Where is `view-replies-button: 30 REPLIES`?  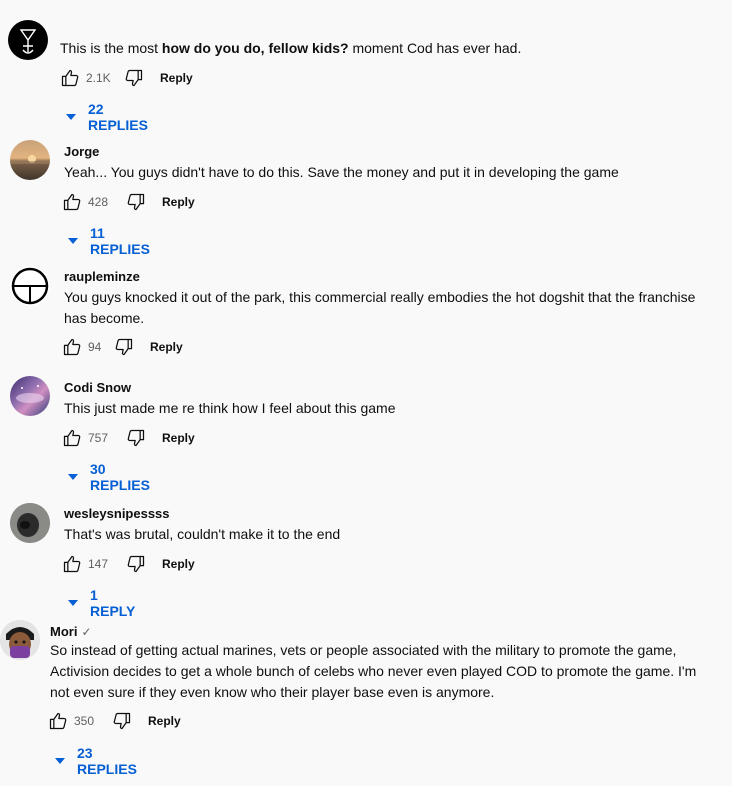 view-replies-button: 30 REPLIES is located at coordinates (109, 477).